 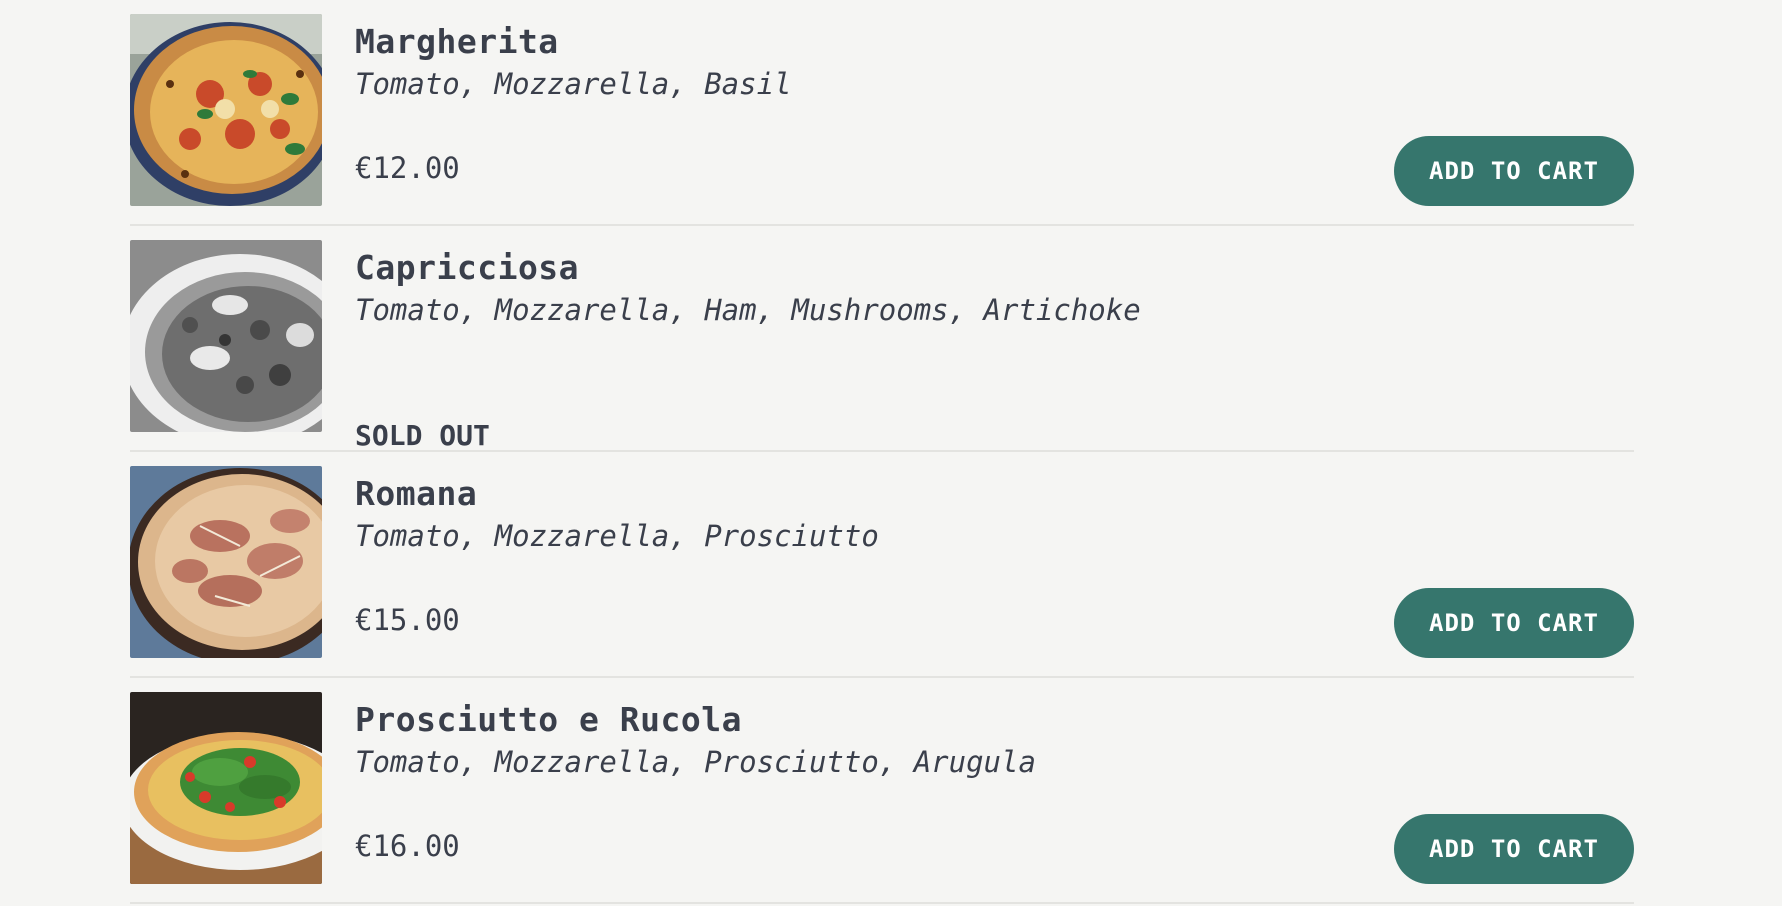 I want to click on item-name: Romana, so click(x=416, y=493).